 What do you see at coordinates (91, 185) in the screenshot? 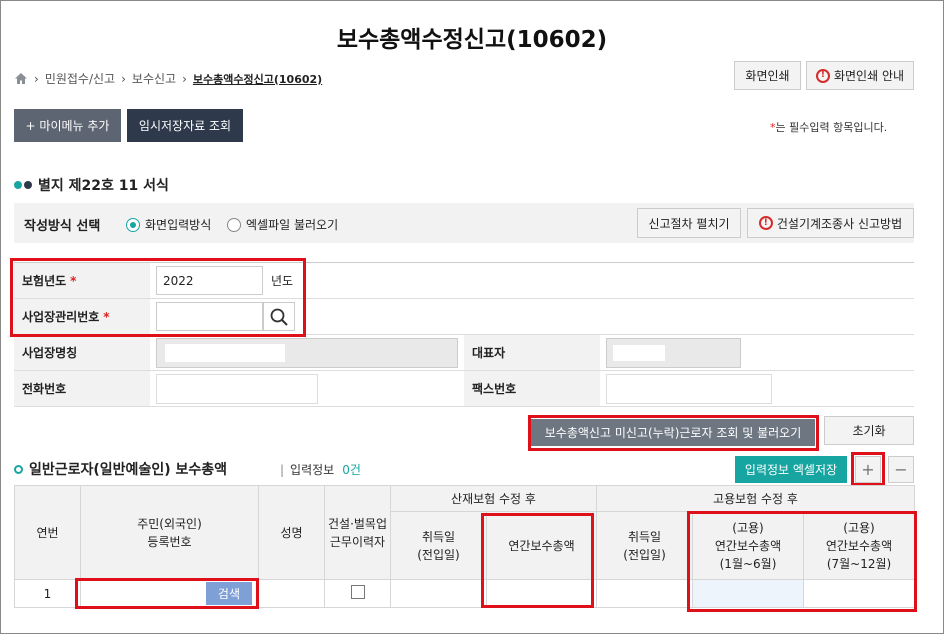
I see `form-section-title: 별지 제22호 11 서식` at bounding box center [91, 185].